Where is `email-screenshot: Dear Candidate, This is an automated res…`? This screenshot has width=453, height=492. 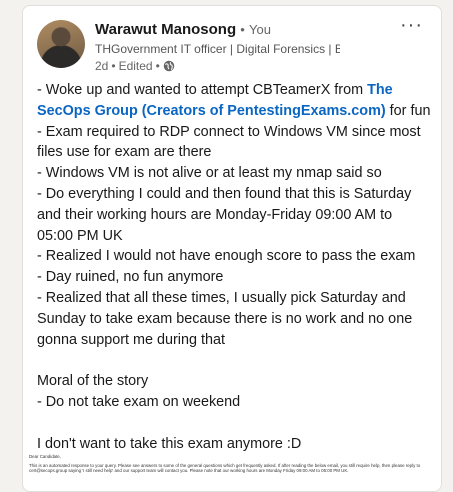 email-screenshot: Dear Candidate, This is an automated res… is located at coordinates (232, 465).